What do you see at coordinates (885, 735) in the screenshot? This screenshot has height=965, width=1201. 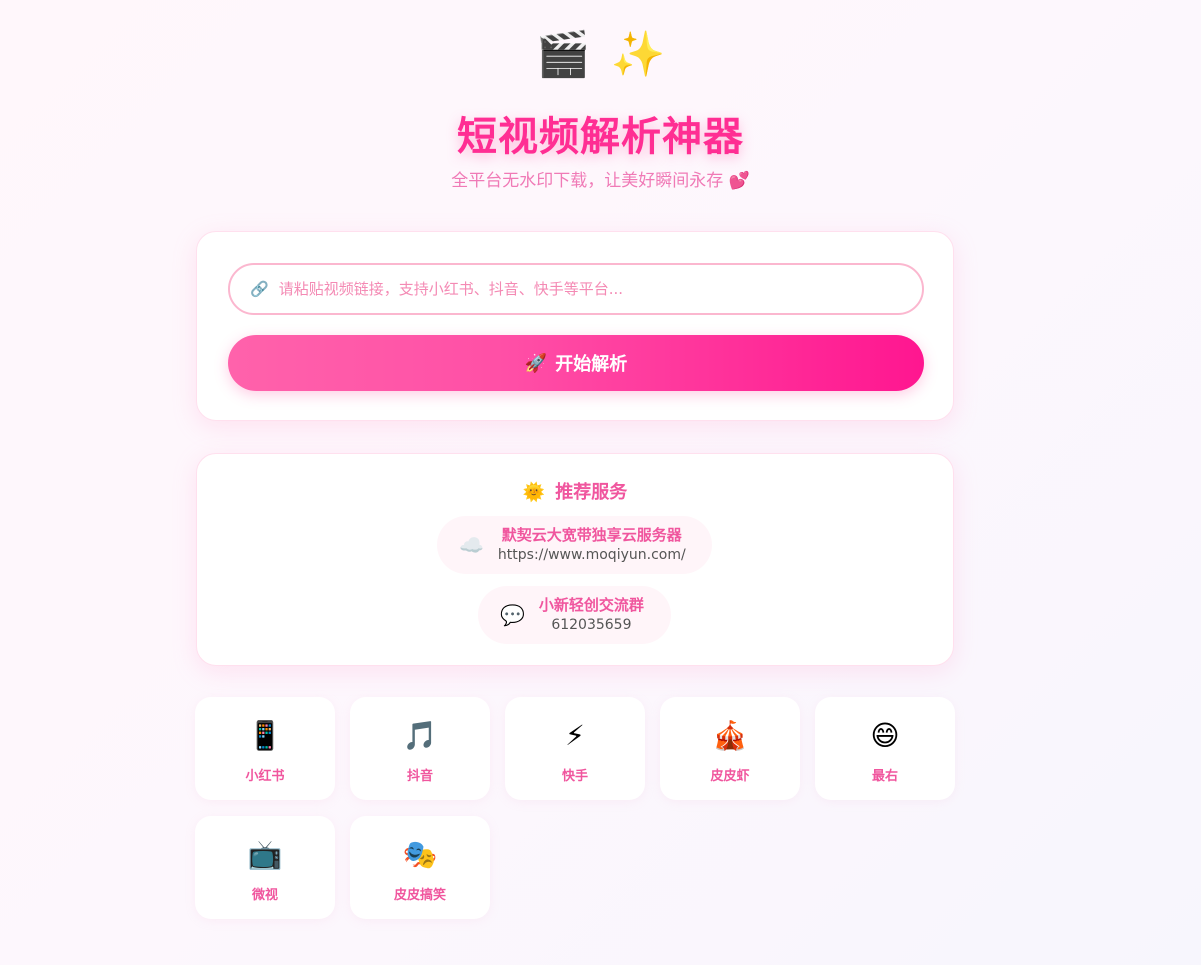 I see `grinning-face-icon: 😄` at bounding box center [885, 735].